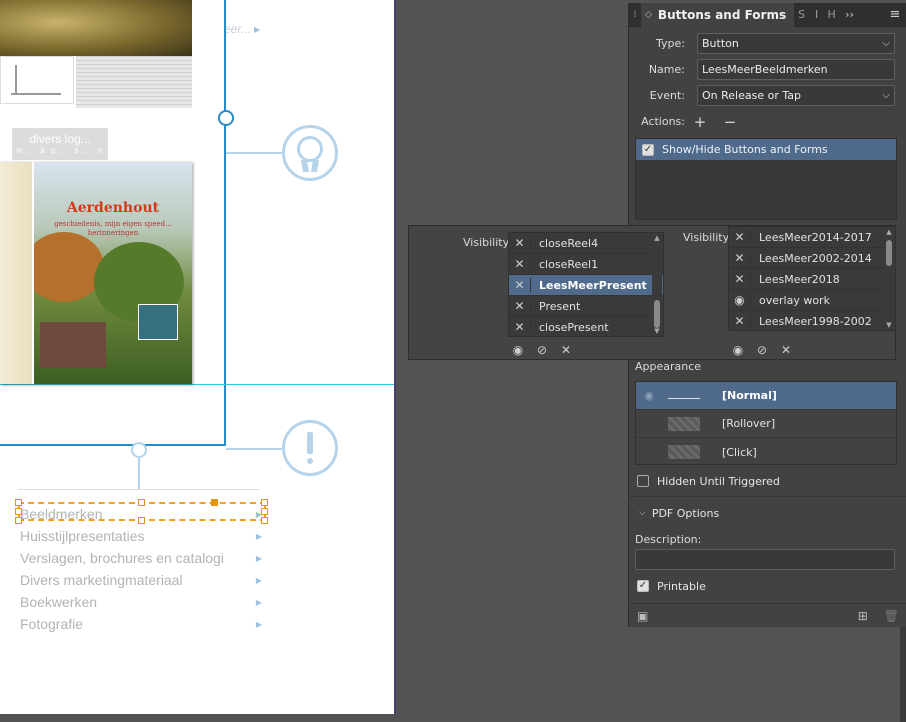  I want to click on state-thumbnail, so click(684, 452).